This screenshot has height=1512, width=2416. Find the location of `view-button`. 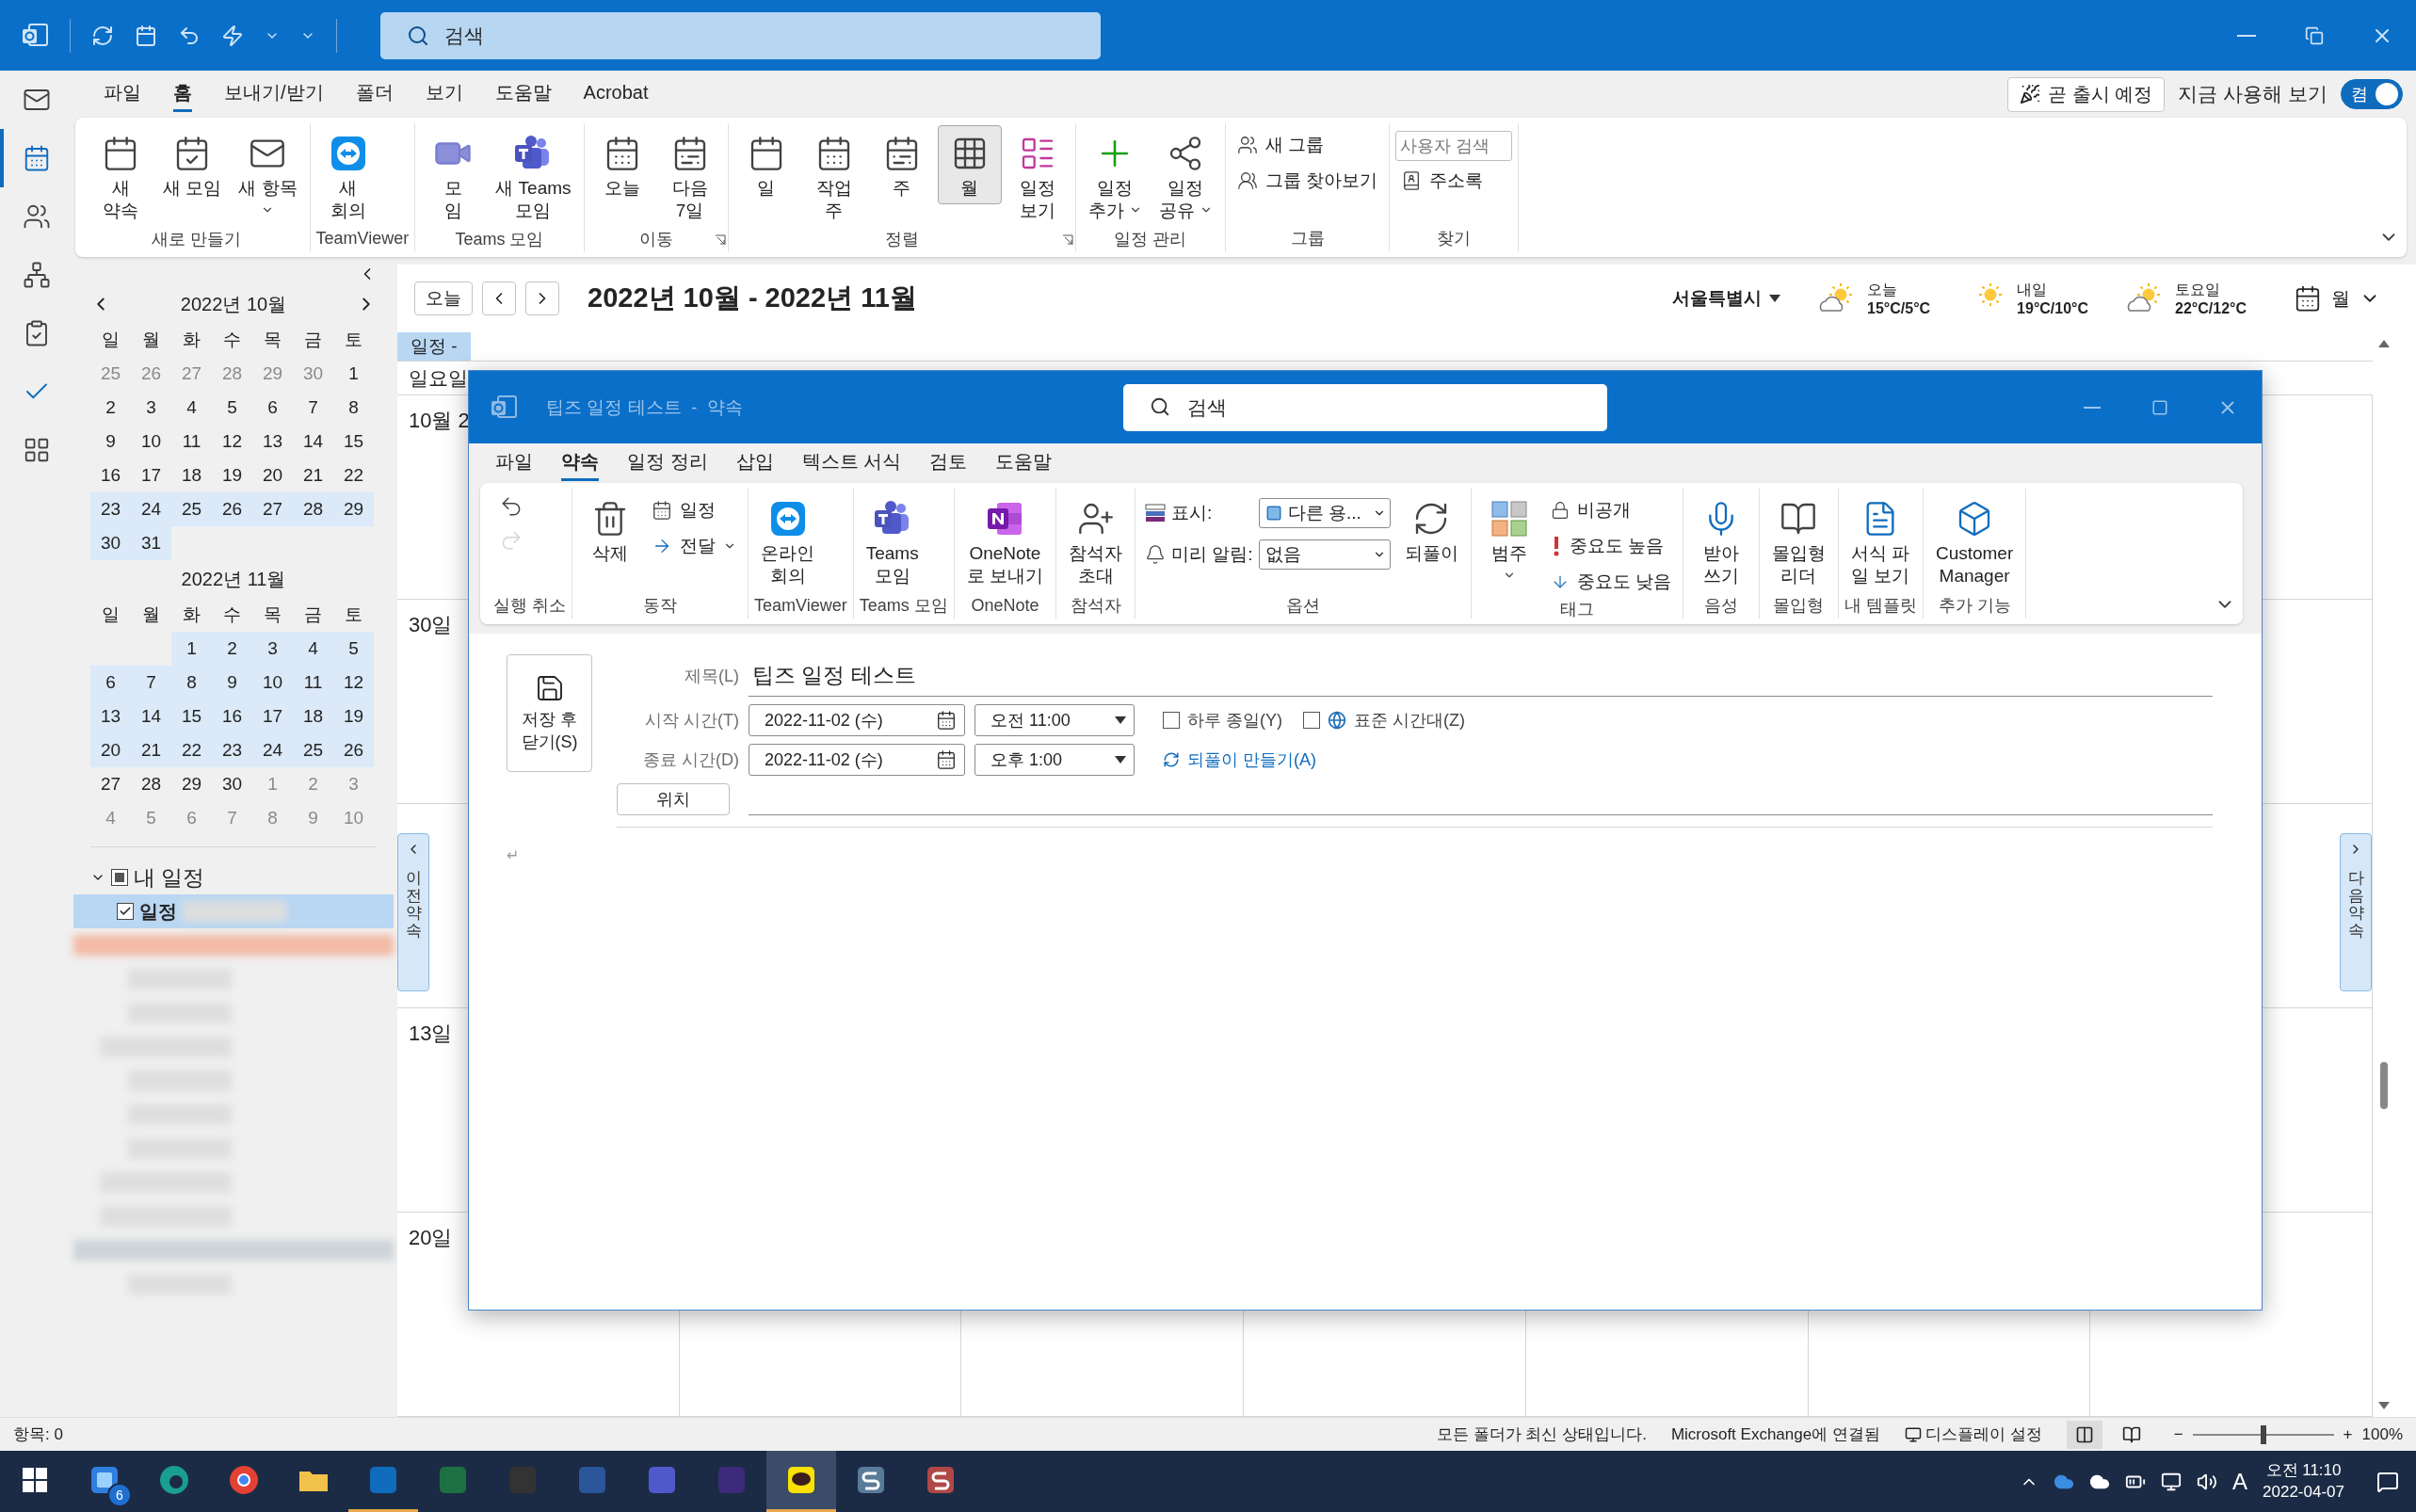

view-button is located at coordinates (2084, 1434).